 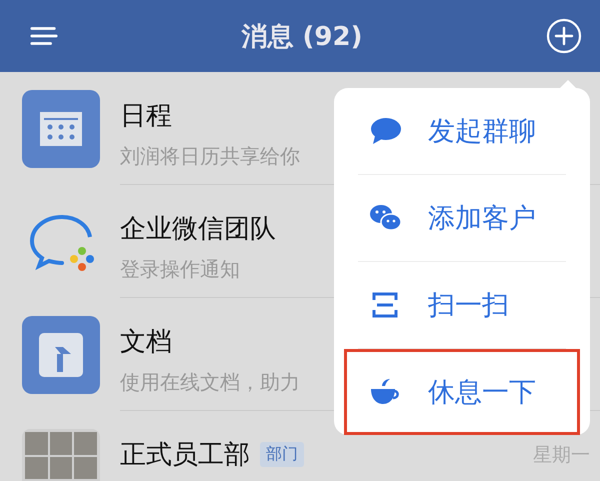 I want to click on coffee-cup-icon, so click(x=385, y=392).